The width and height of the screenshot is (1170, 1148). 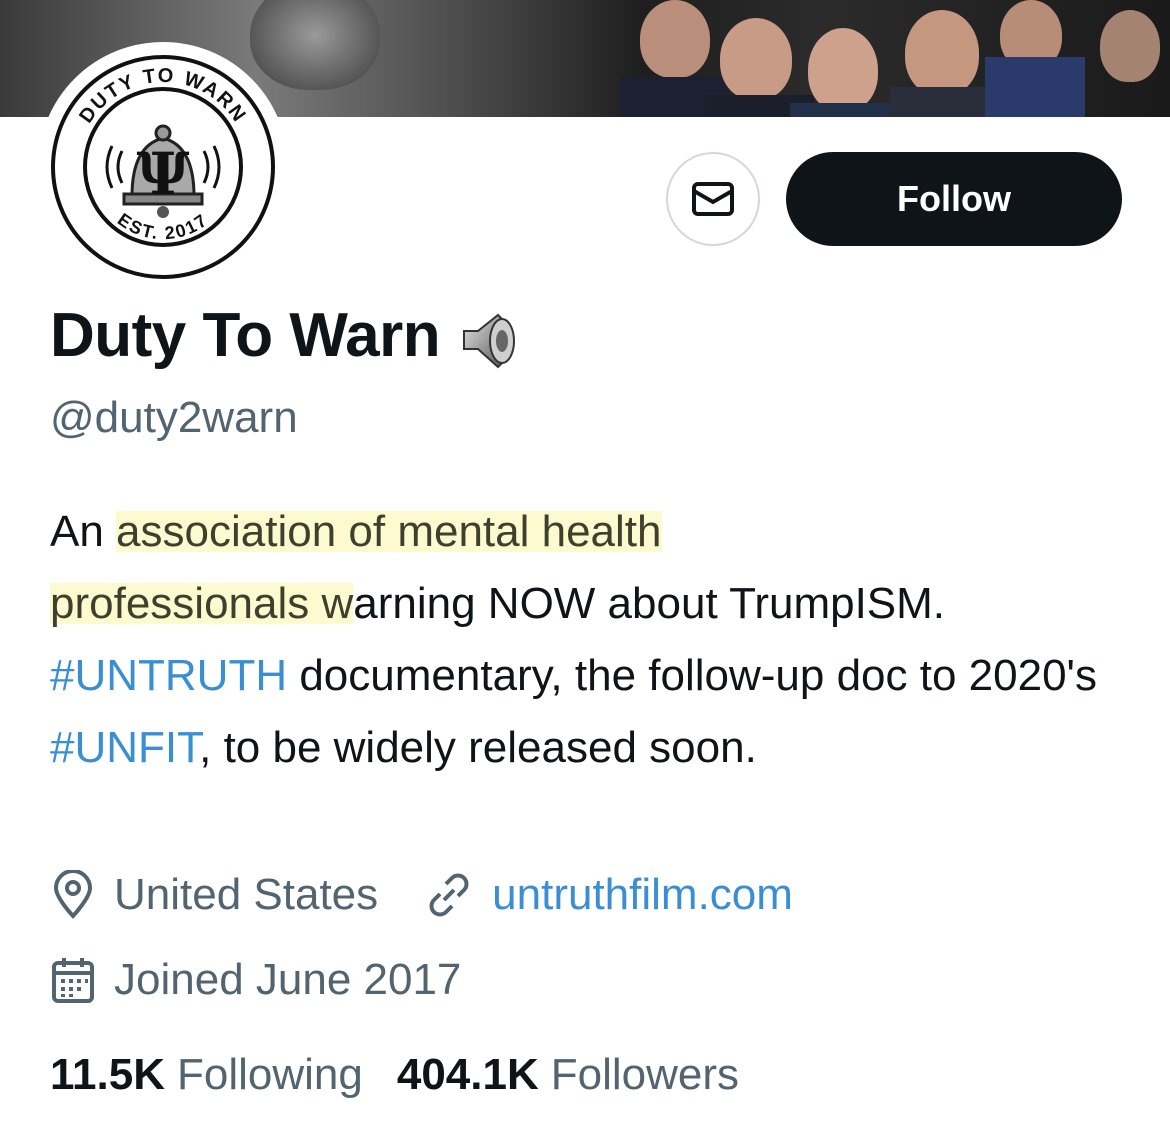 I want to click on envelope-icon, so click(x=713, y=199).